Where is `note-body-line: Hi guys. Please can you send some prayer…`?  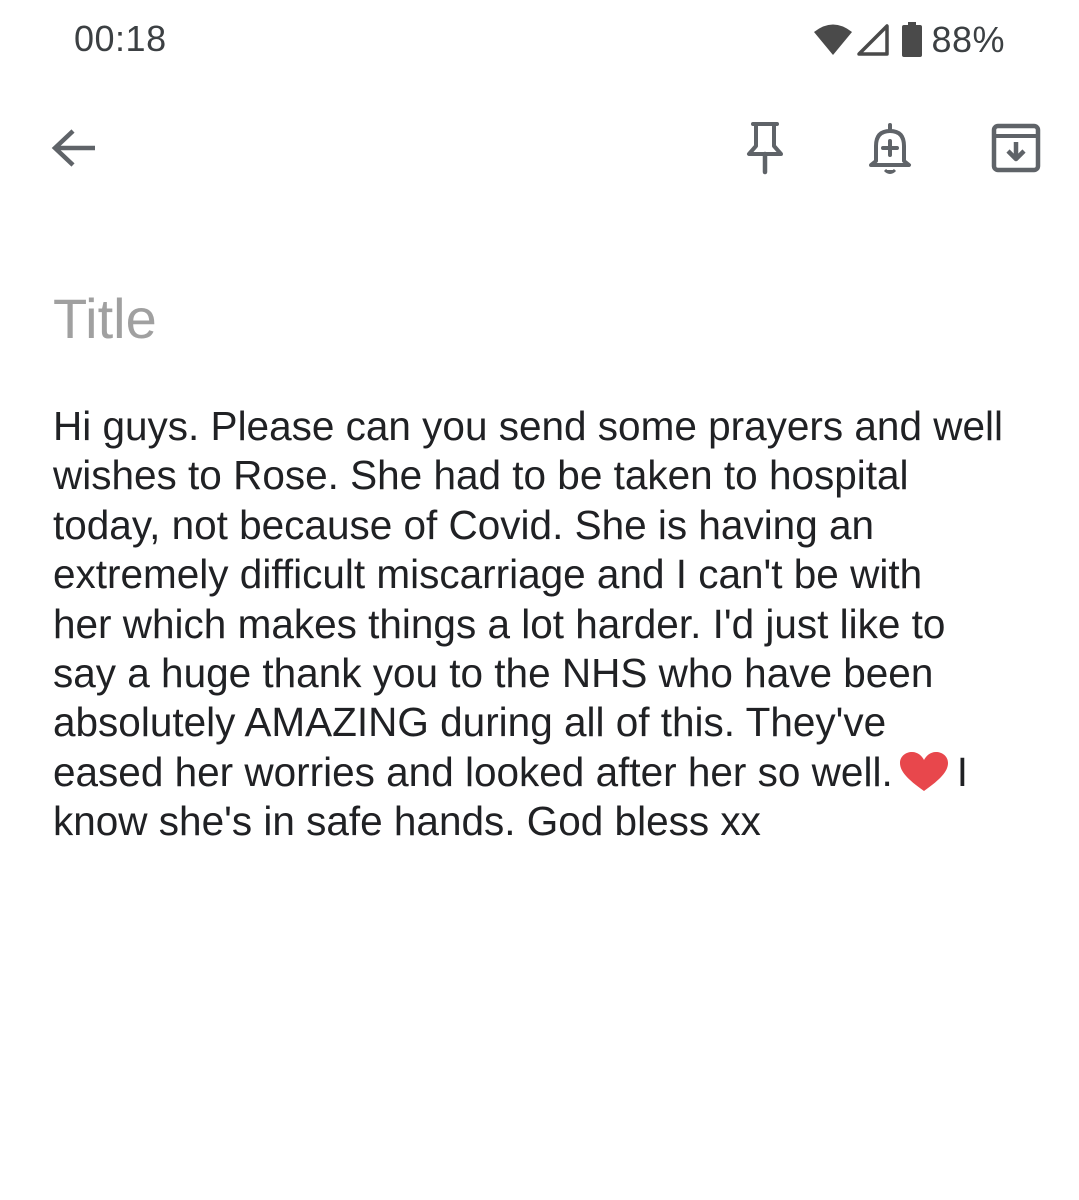
note-body-line: Hi guys. Please can you send some prayer… is located at coordinates (528, 426).